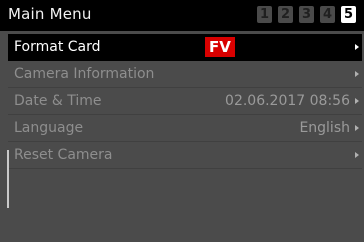  What do you see at coordinates (185, 155) in the screenshot?
I see `menu-item-reset-camera: Reset Camera` at bounding box center [185, 155].